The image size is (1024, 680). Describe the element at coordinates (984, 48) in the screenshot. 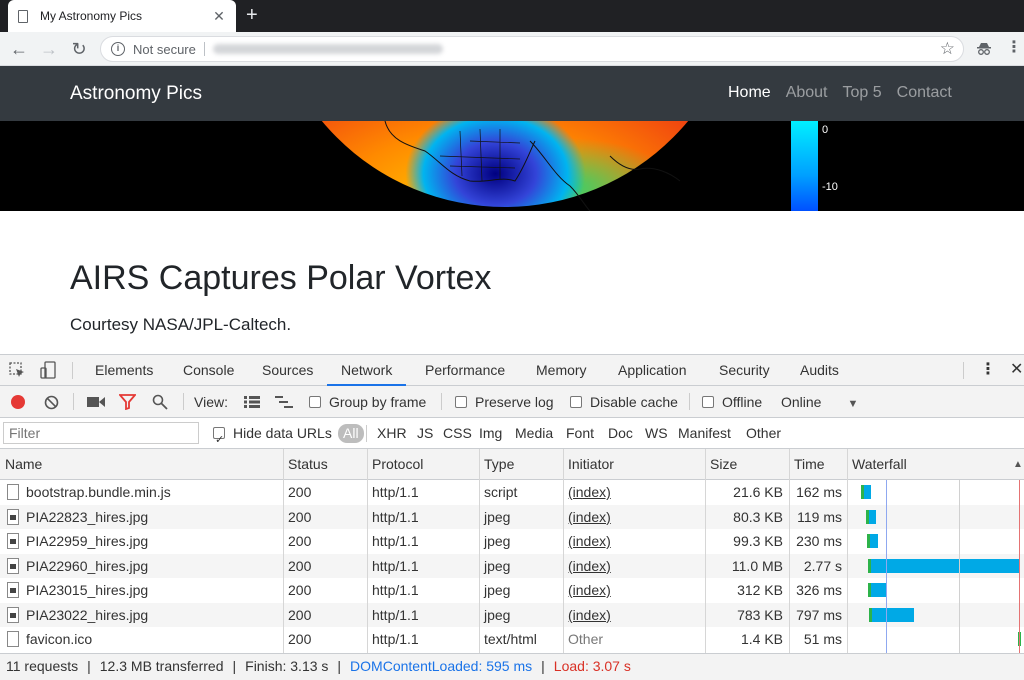

I see `incognito-extension-icon` at that location.